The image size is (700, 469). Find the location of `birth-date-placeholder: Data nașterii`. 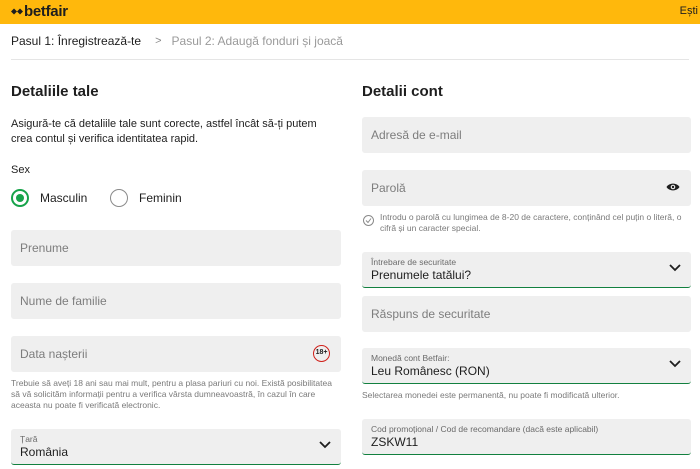

birth-date-placeholder: Data nașterii is located at coordinates (54, 354).